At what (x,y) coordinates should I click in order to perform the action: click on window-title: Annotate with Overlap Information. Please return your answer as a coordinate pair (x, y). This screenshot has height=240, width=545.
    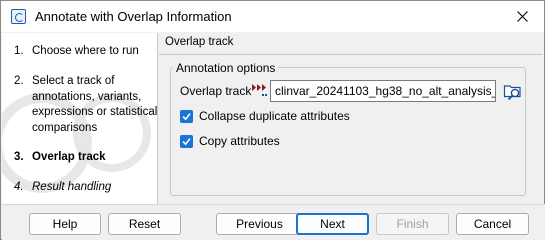
    Looking at the image, I should click on (133, 16).